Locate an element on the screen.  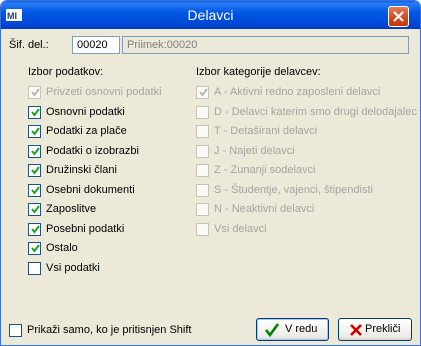
checkbox-label: Vsi podatki is located at coordinates (73, 267).